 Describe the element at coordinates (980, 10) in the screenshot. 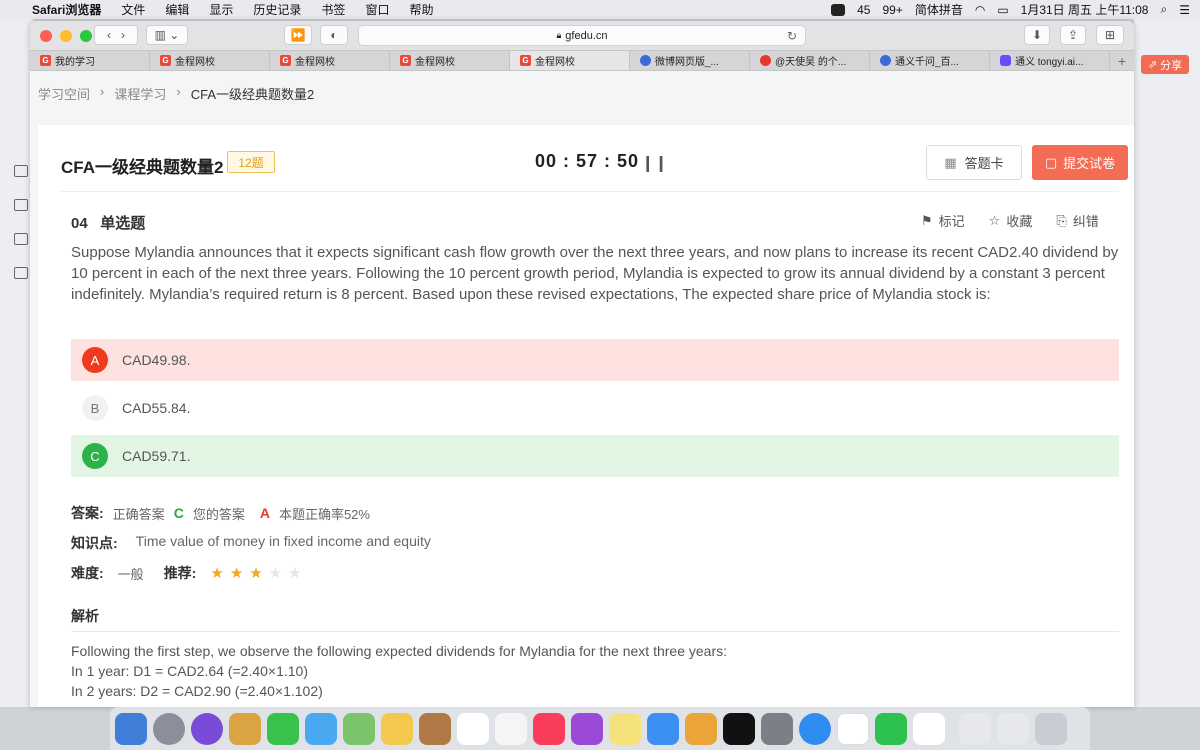

I see `wifi-icon: ◠` at that location.